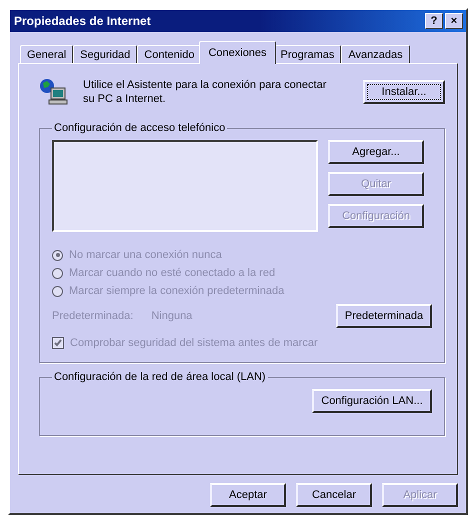  I want to click on default-label: Predeterminada:, so click(93, 316).